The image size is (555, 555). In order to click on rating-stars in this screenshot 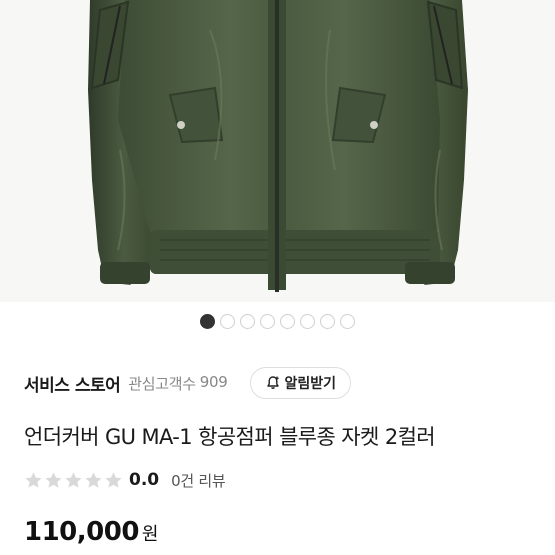, I will do `click(73, 480)`.